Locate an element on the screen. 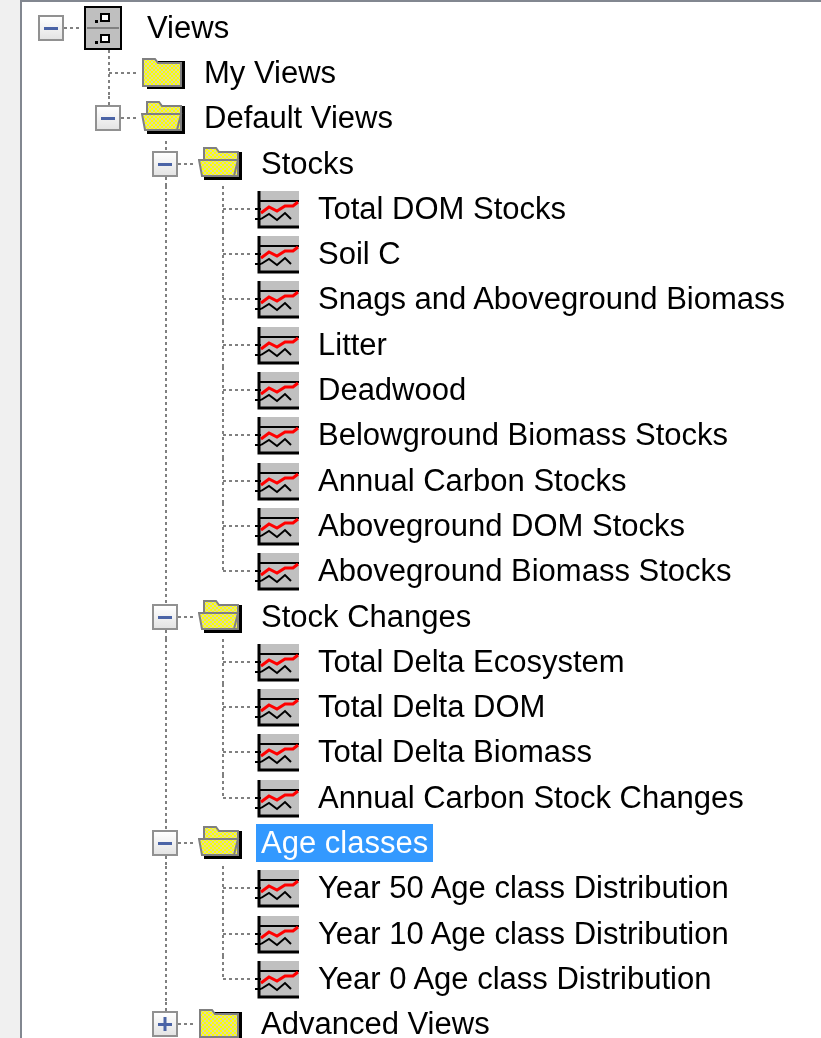  tree-item: Belowground Biomass Stocks is located at coordinates (523, 435).